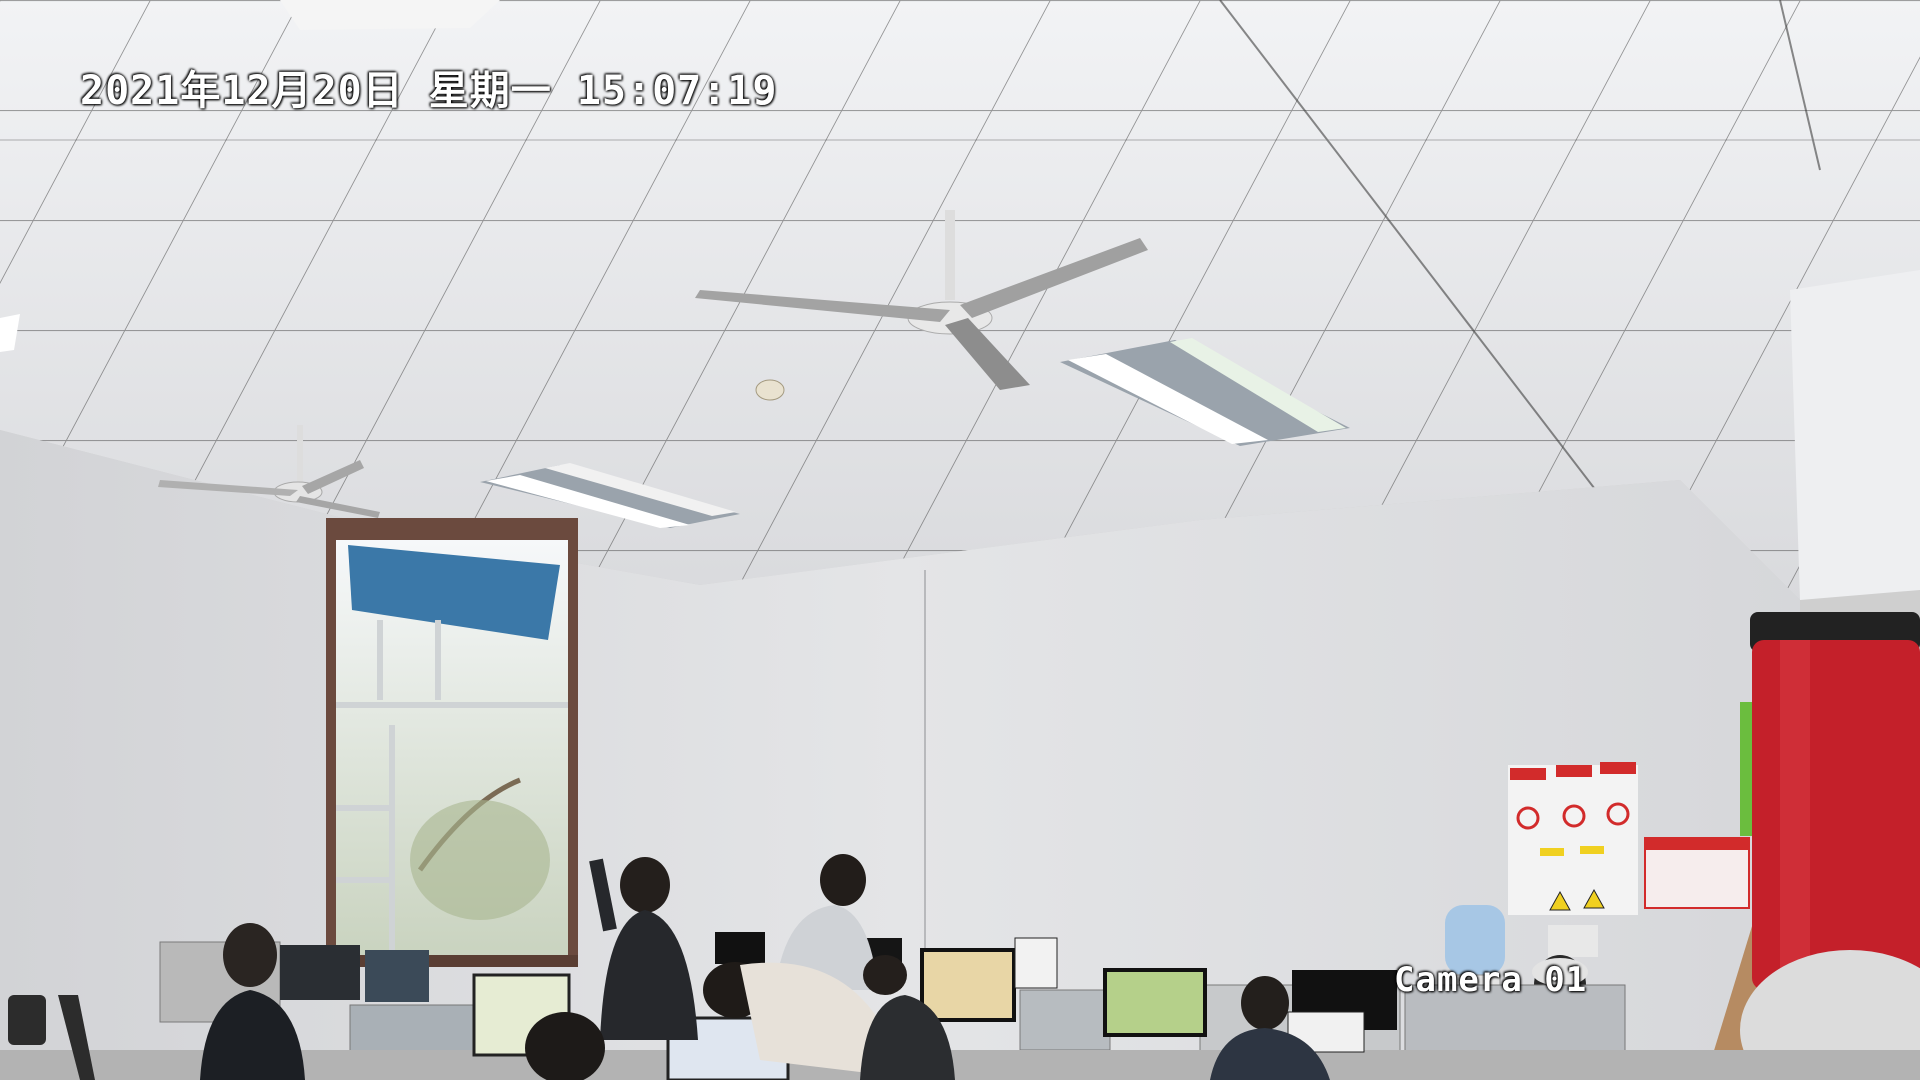 The image size is (1920, 1080). What do you see at coordinates (452, 742) in the screenshot?
I see `window` at bounding box center [452, 742].